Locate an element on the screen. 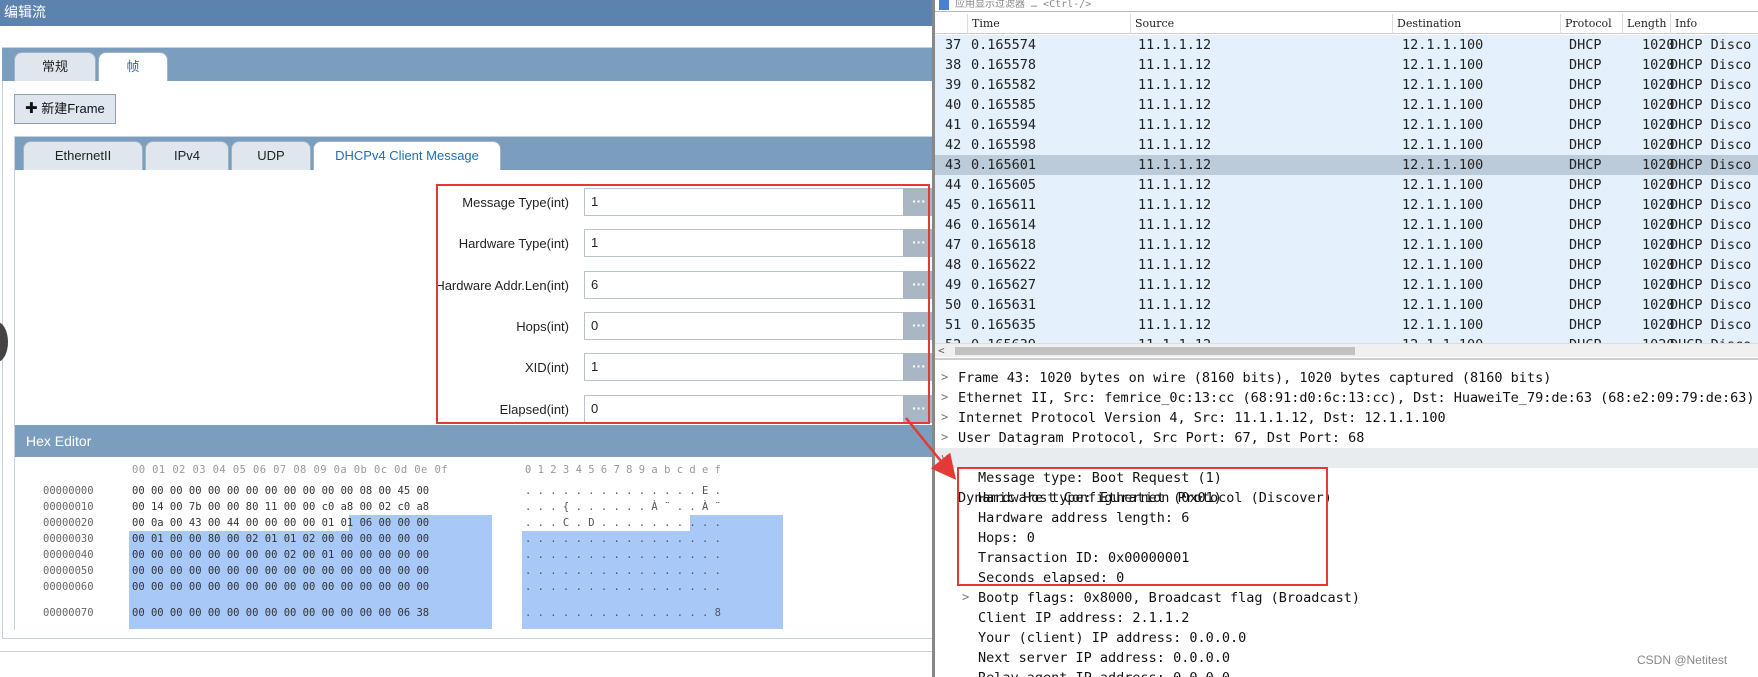 This screenshot has height=677, width=1758. annotation-arrow is located at coordinates (931, 448).